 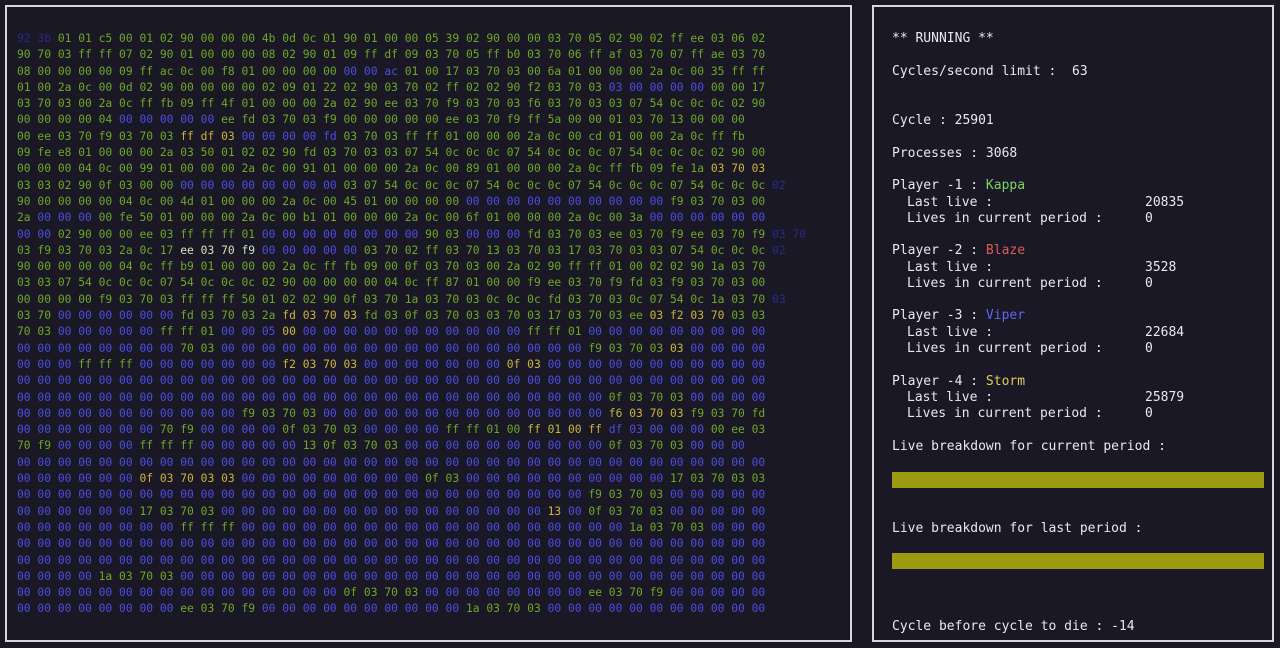 What do you see at coordinates (1005, 413) in the screenshot?
I see `player-4-lives-label: Lives in current period :` at bounding box center [1005, 413].